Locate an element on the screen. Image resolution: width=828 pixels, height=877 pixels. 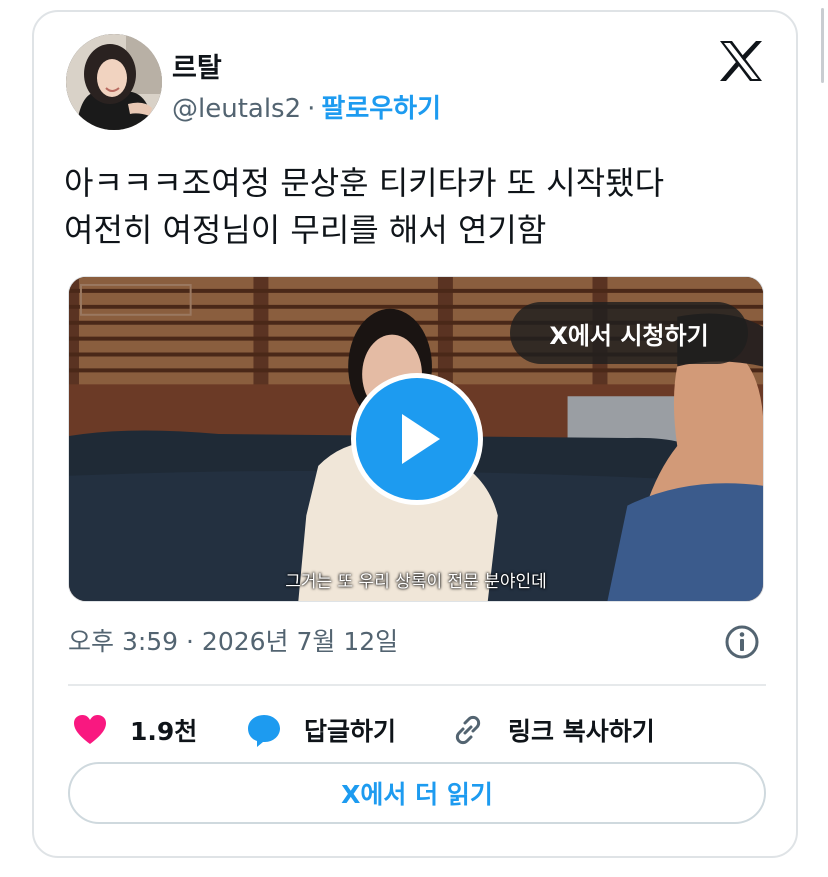
tweet-text-line: 아ㅋㅋㅋ조여정 문상훈 티키타카 또 시작됐다 is located at coordinates (364, 183).